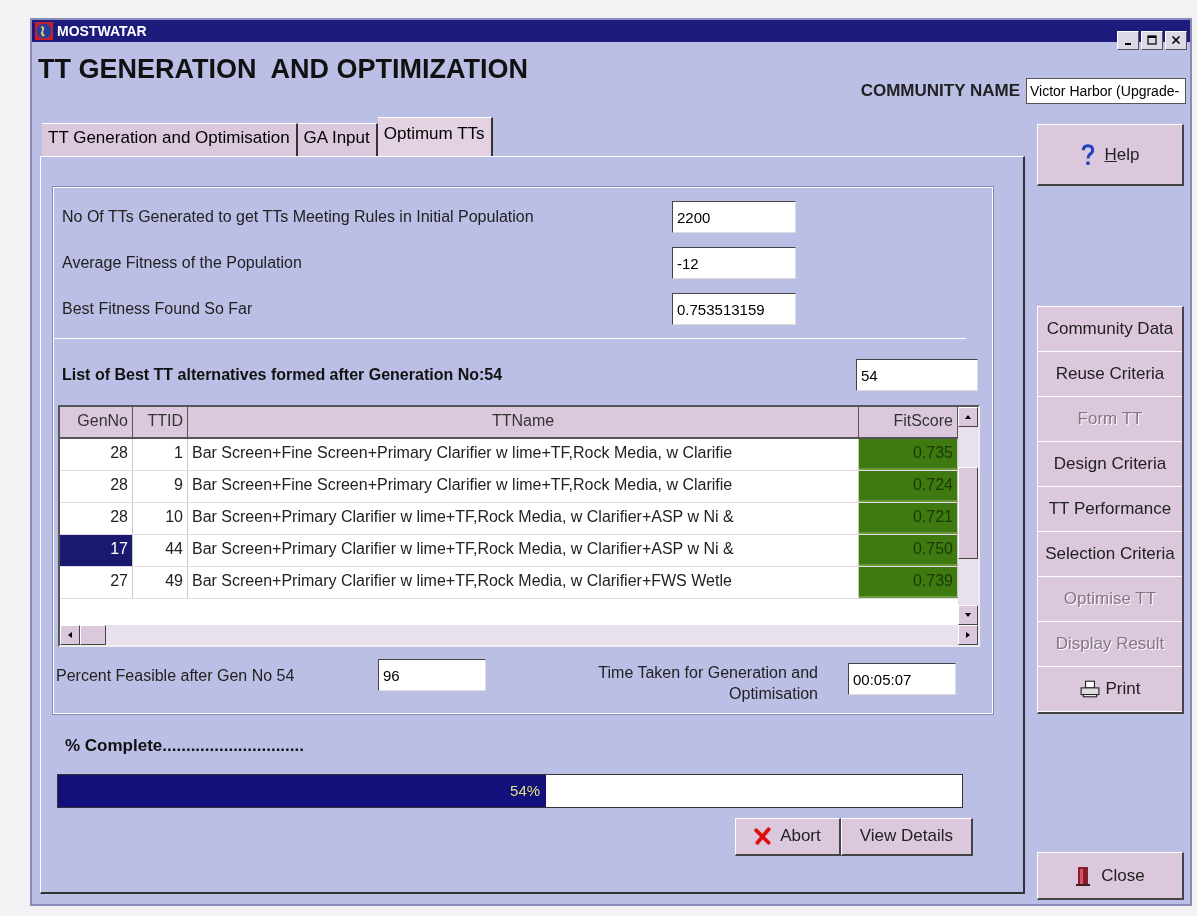 This screenshot has height=916, width=1197. Describe the element at coordinates (160, 486) in the screenshot. I see `table-cell: 9` at that location.